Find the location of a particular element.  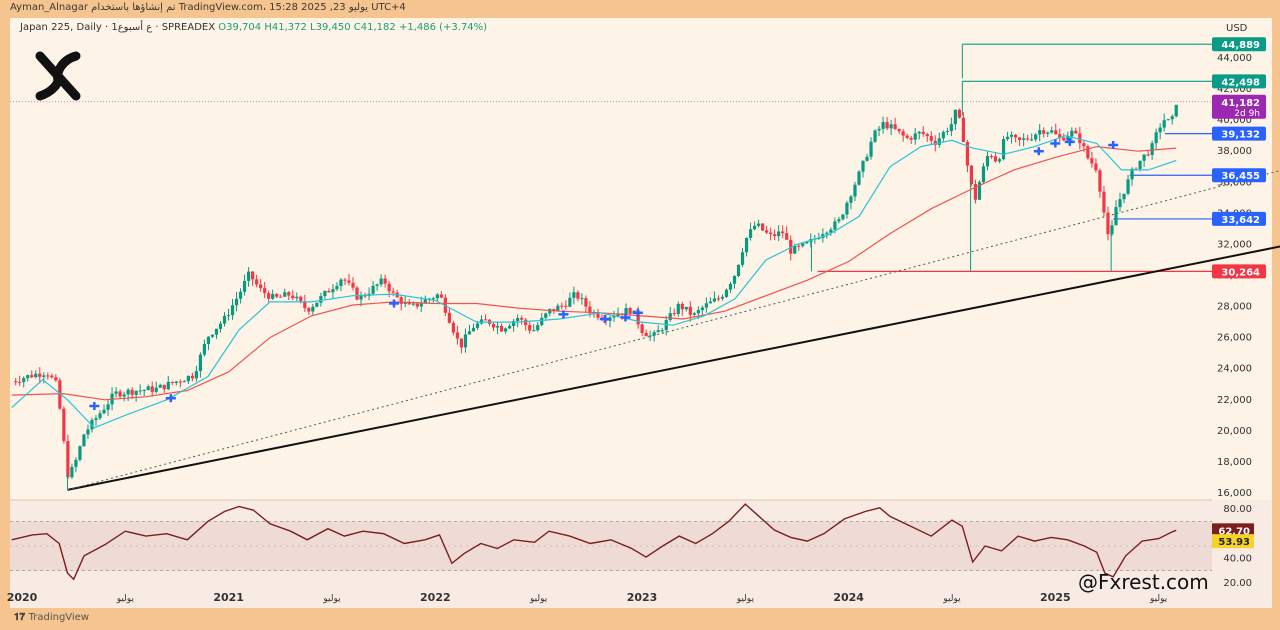

level-value: 42,498 is located at coordinates (1240, 82).